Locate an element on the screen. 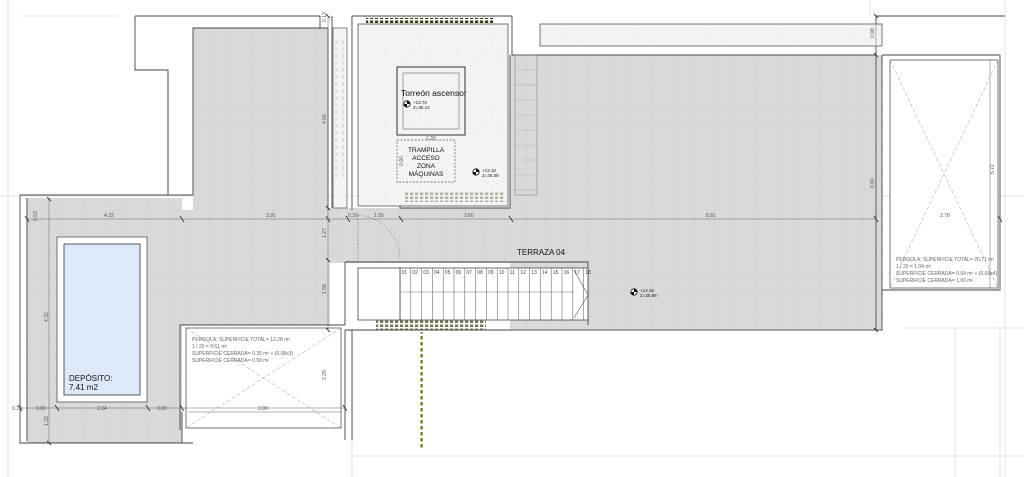  dim-2-78: 2.78 is located at coordinates (945, 216).